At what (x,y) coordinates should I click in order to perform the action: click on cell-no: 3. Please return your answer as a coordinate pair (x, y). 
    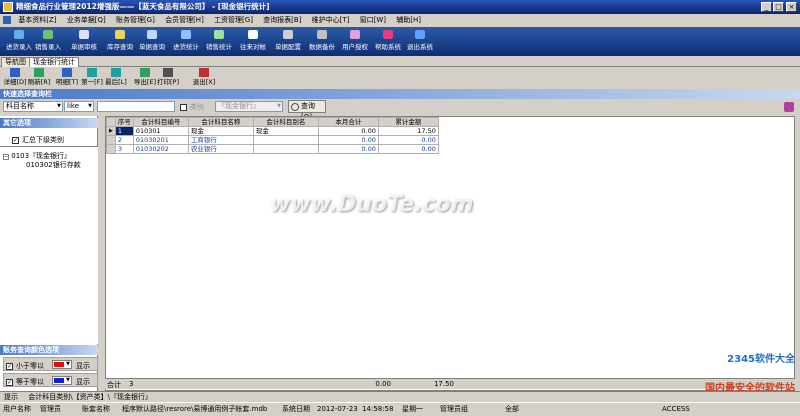
    Looking at the image, I should click on (124, 149).